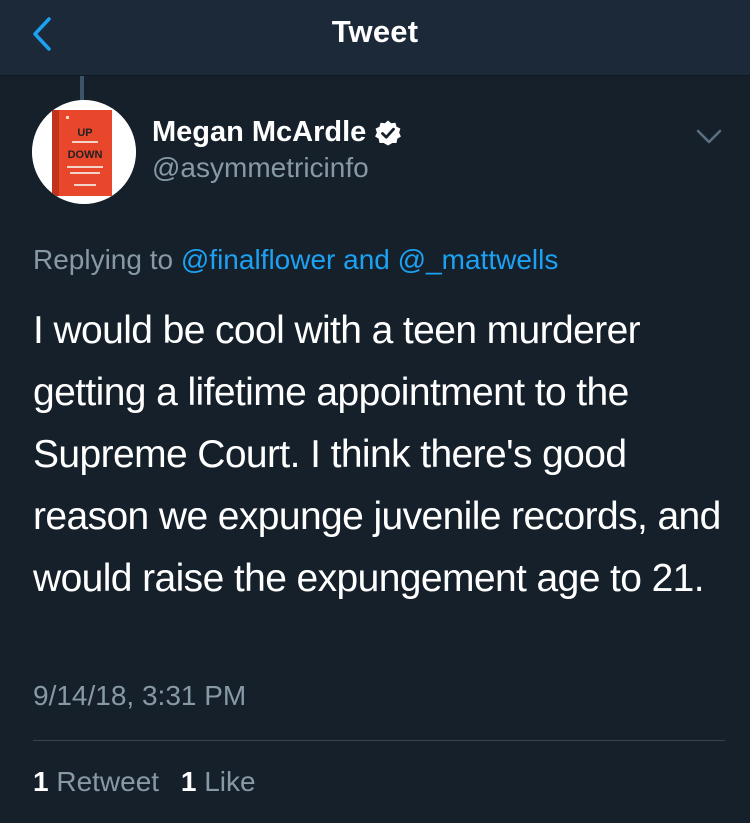 This screenshot has width=750, height=823. Describe the element at coordinates (366, 259) in the screenshot. I see `reply-joiner: and` at that location.